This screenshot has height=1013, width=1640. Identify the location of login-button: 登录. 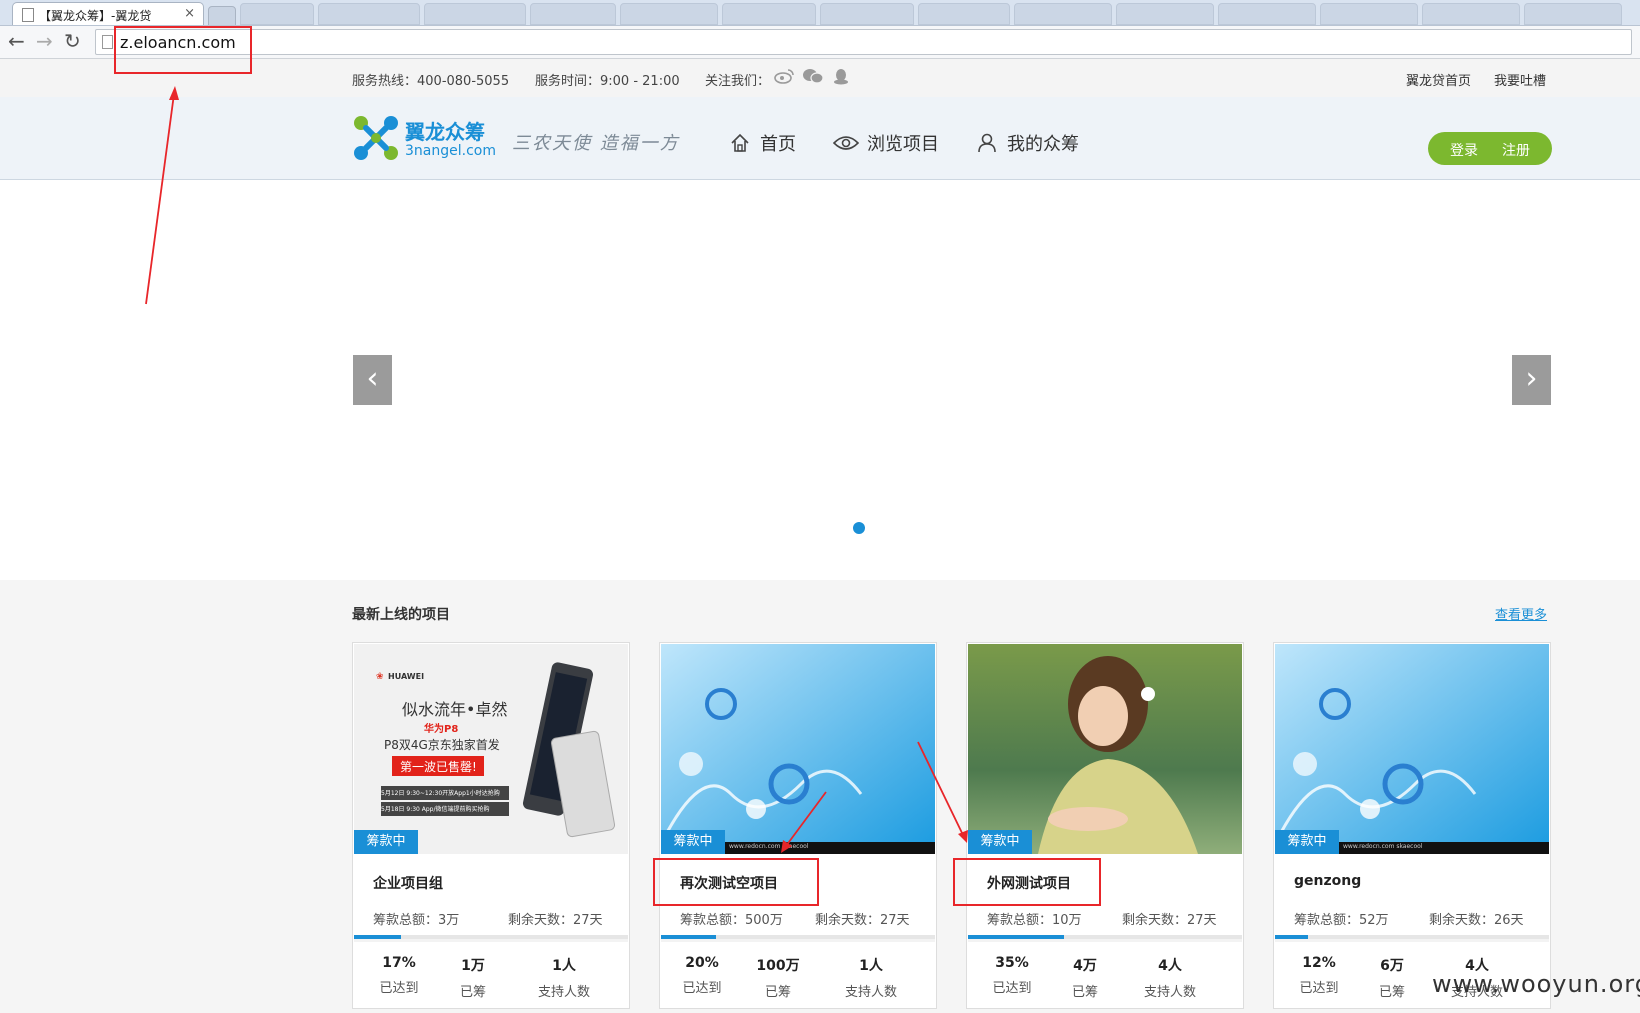
(1464, 150).